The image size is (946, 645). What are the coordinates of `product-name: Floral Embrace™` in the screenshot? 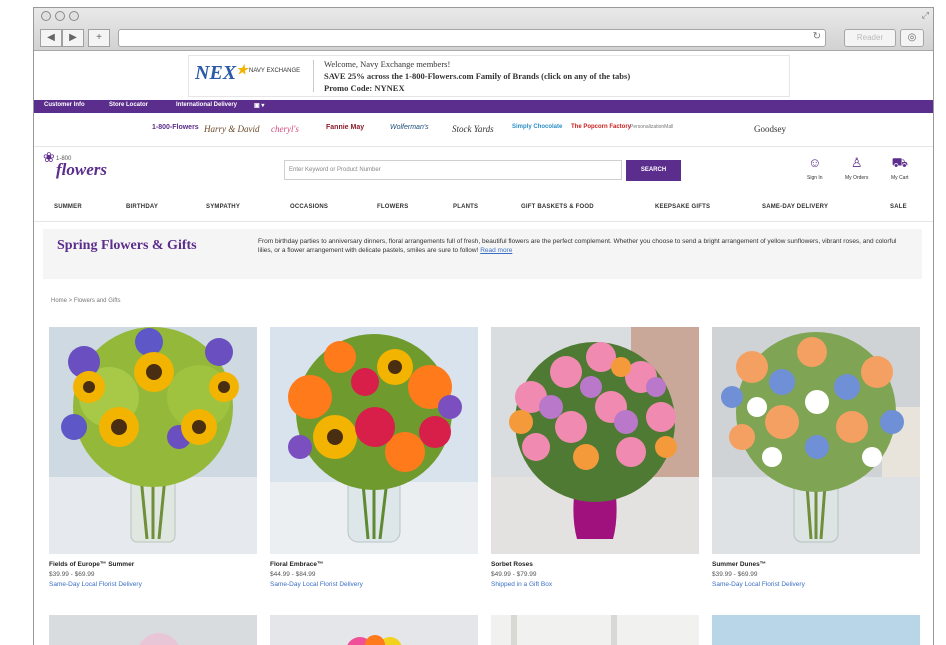 It's located at (374, 564).